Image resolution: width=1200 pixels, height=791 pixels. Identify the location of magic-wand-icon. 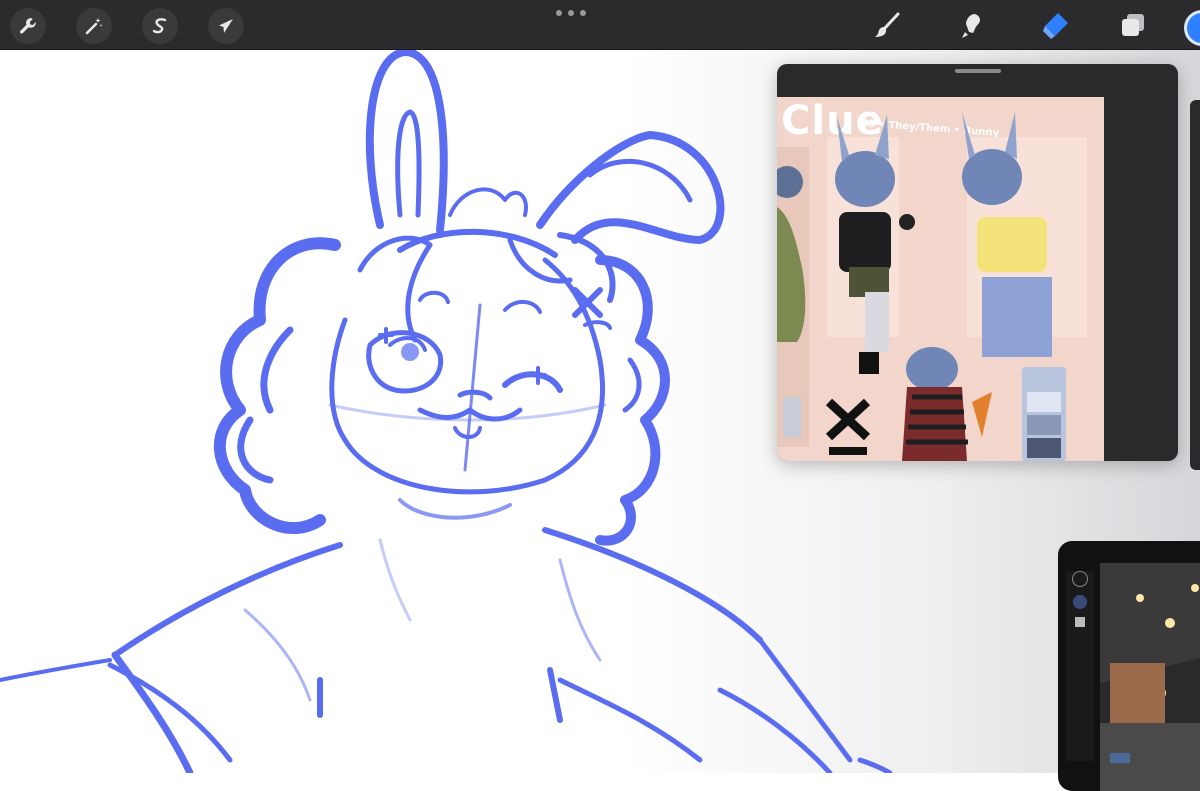
(94, 26).